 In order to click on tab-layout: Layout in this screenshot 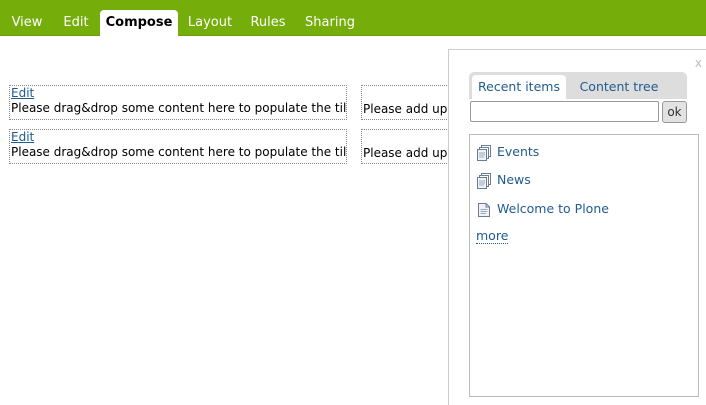, I will do `click(210, 23)`.